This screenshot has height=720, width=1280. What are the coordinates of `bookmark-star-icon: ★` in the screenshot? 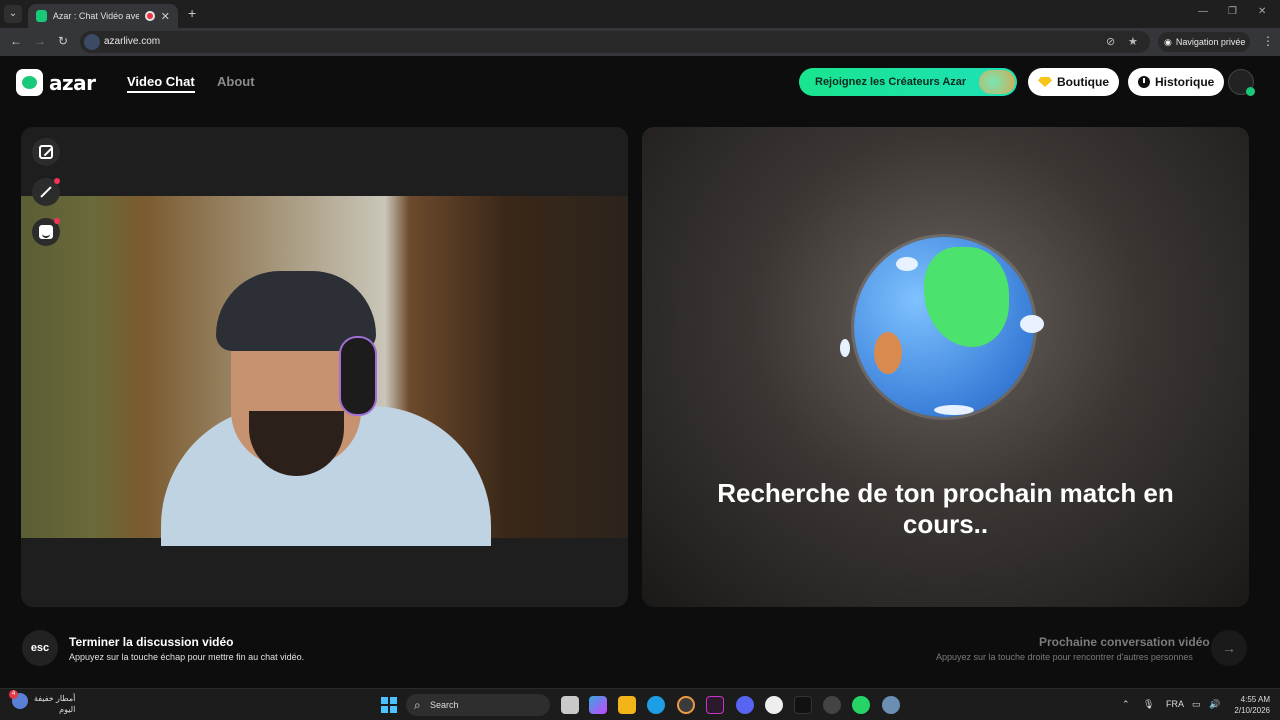 It's located at (1133, 41).